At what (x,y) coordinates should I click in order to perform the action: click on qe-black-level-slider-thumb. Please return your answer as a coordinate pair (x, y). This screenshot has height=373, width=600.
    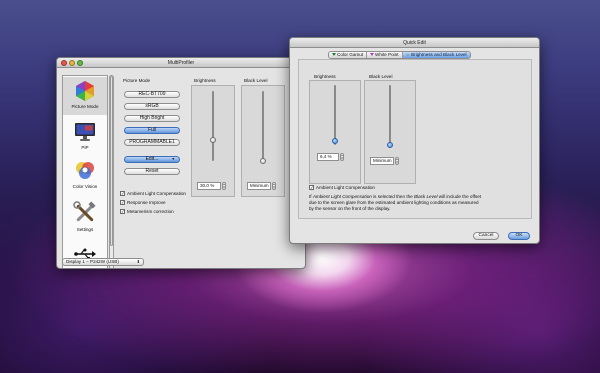
    Looking at the image, I should click on (390, 145).